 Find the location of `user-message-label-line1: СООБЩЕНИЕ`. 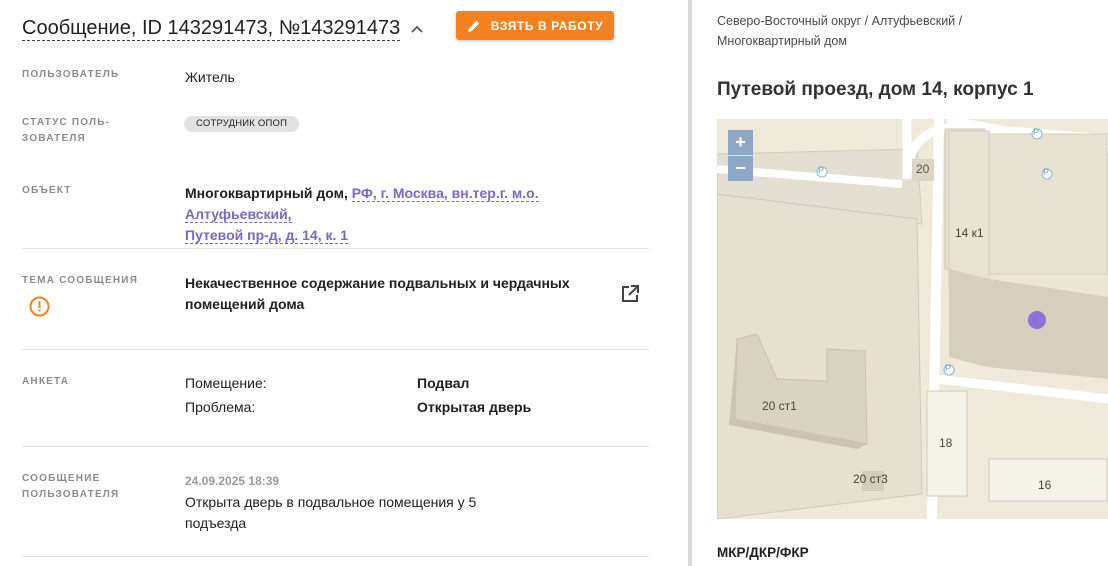

user-message-label-line1: СООБЩЕНИЕ is located at coordinates (61, 478).